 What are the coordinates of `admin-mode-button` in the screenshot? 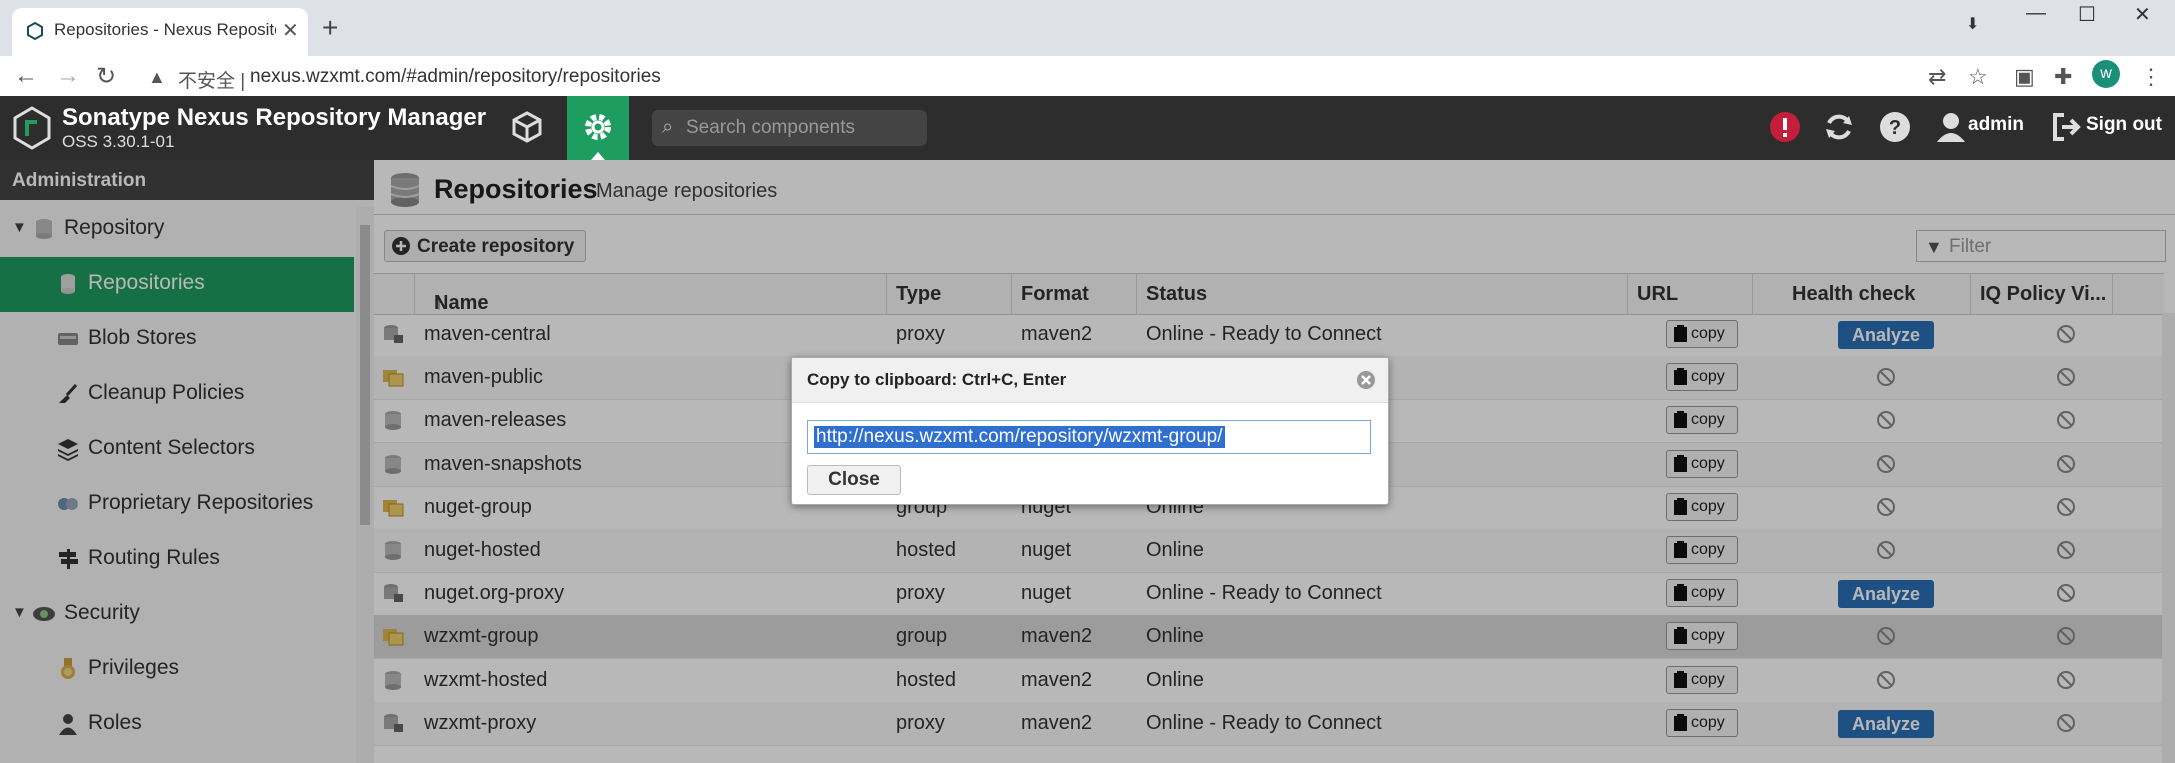 It's located at (598, 128).